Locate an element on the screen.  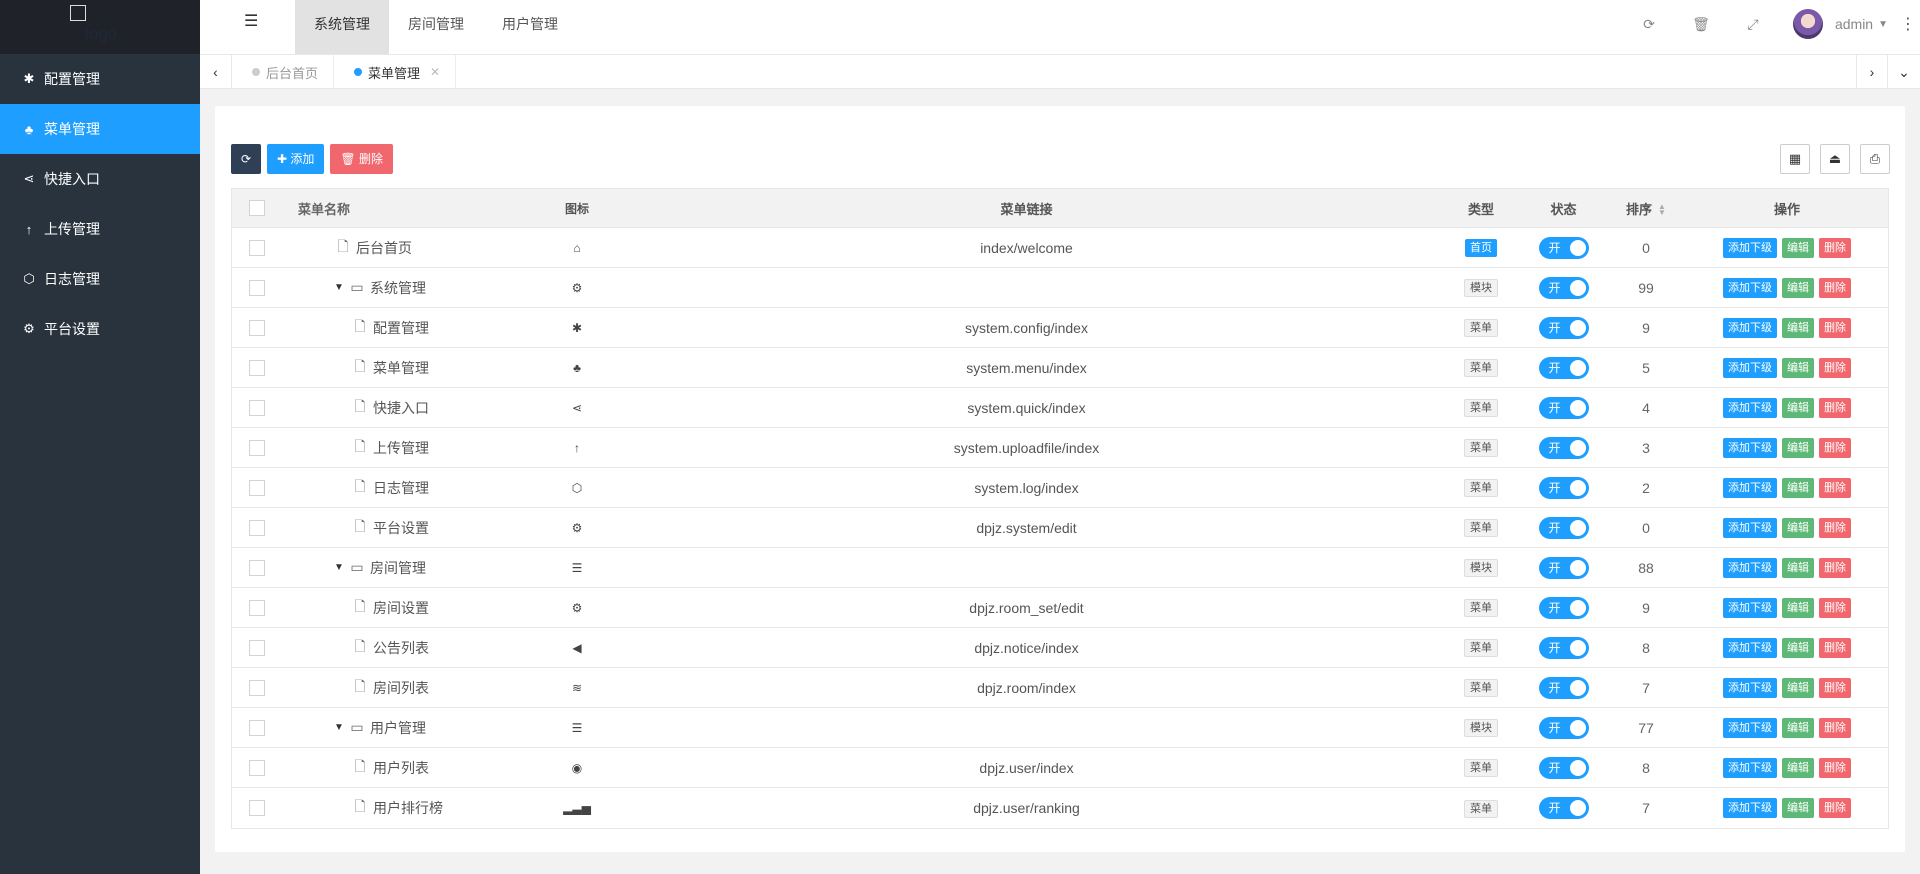
sidebar-item: ⬡ 日志管理 is located at coordinates (100, 279).